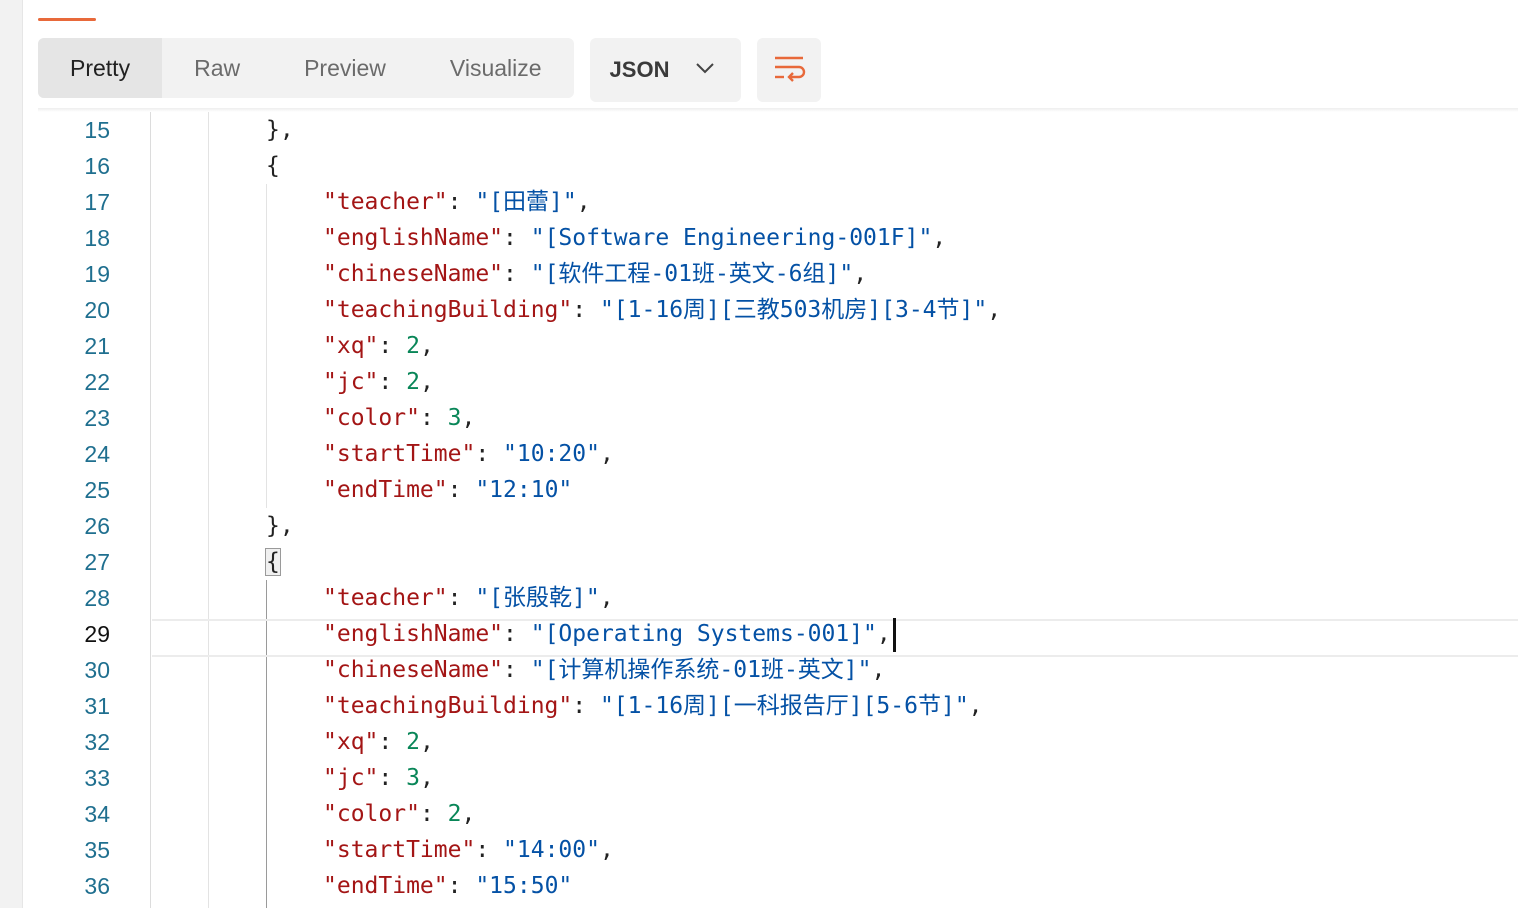 Image resolution: width=1518 pixels, height=908 pixels. What do you see at coordinates (778, 166) in the screenshot?
I see `code-line: 16 {` at bounding box center [778, 166].